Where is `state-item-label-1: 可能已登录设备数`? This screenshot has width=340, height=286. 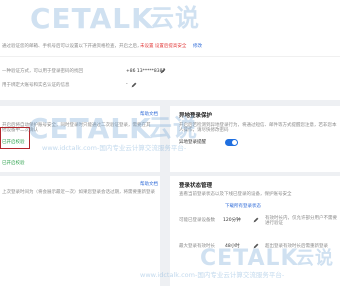
state-item-label-1: 可能已登录设备数 is located at coordinates (197, 220).